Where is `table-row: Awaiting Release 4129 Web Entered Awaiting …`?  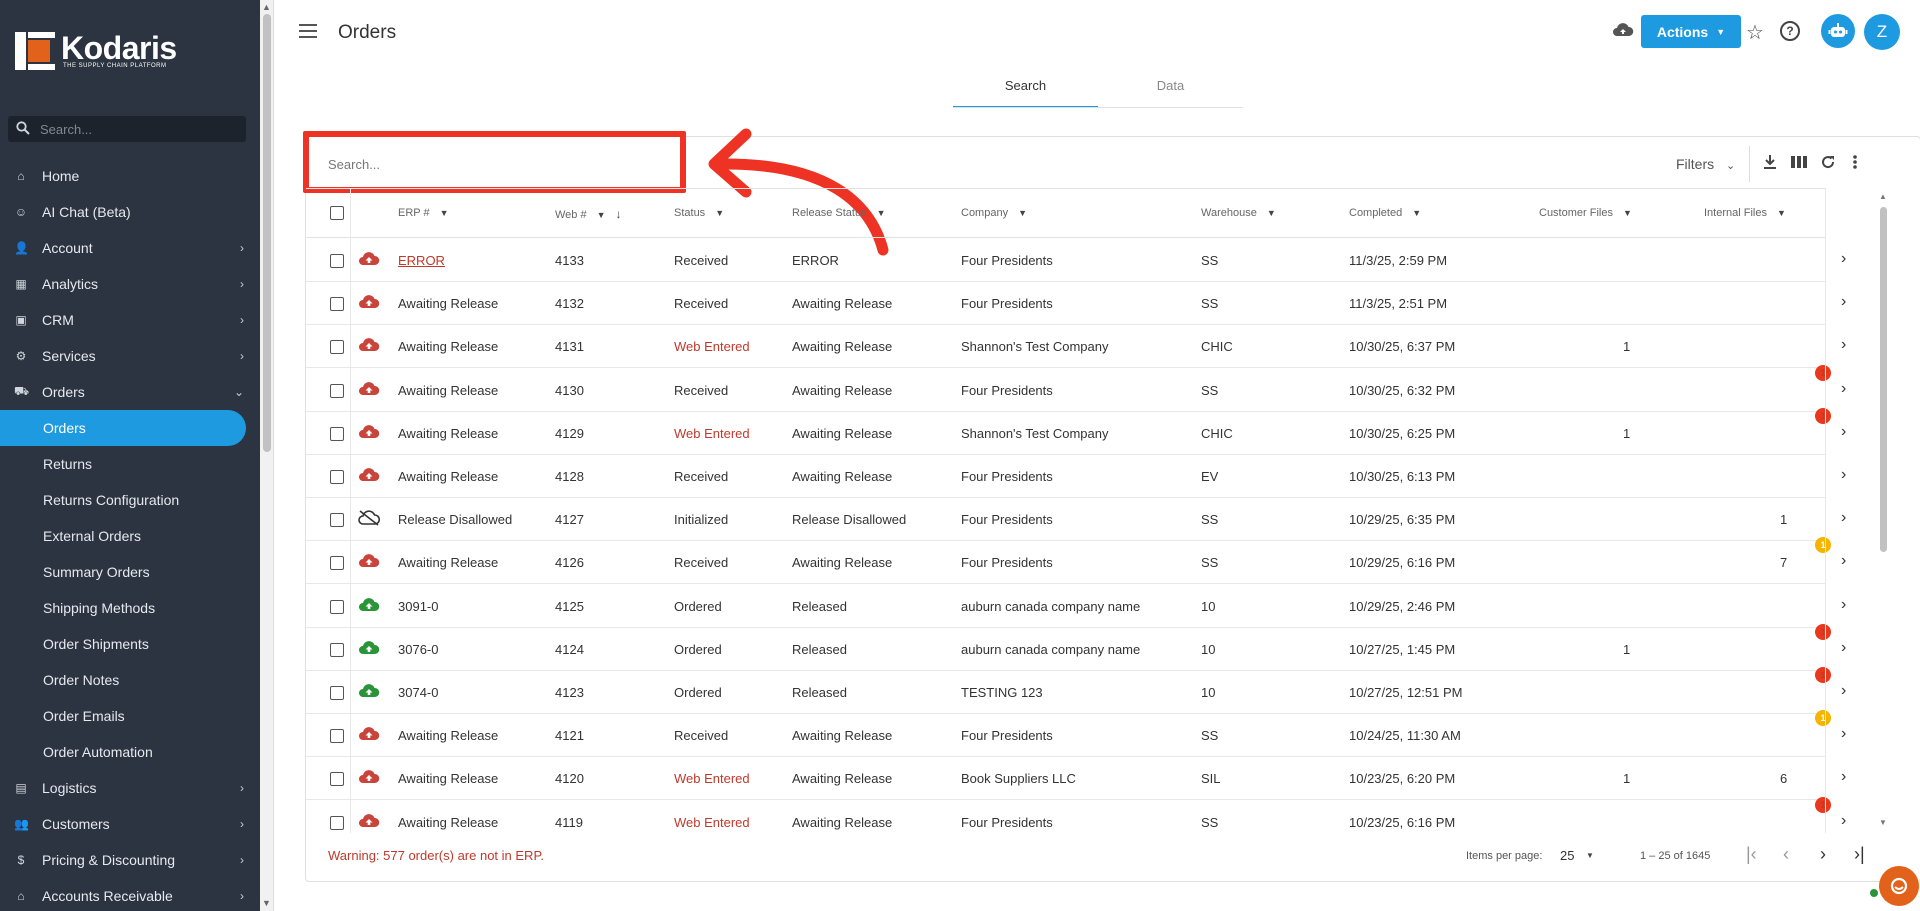 table-row: Awaiting Release 4129 Web Entered Awaiting … is located at coordinates (1076, 431).